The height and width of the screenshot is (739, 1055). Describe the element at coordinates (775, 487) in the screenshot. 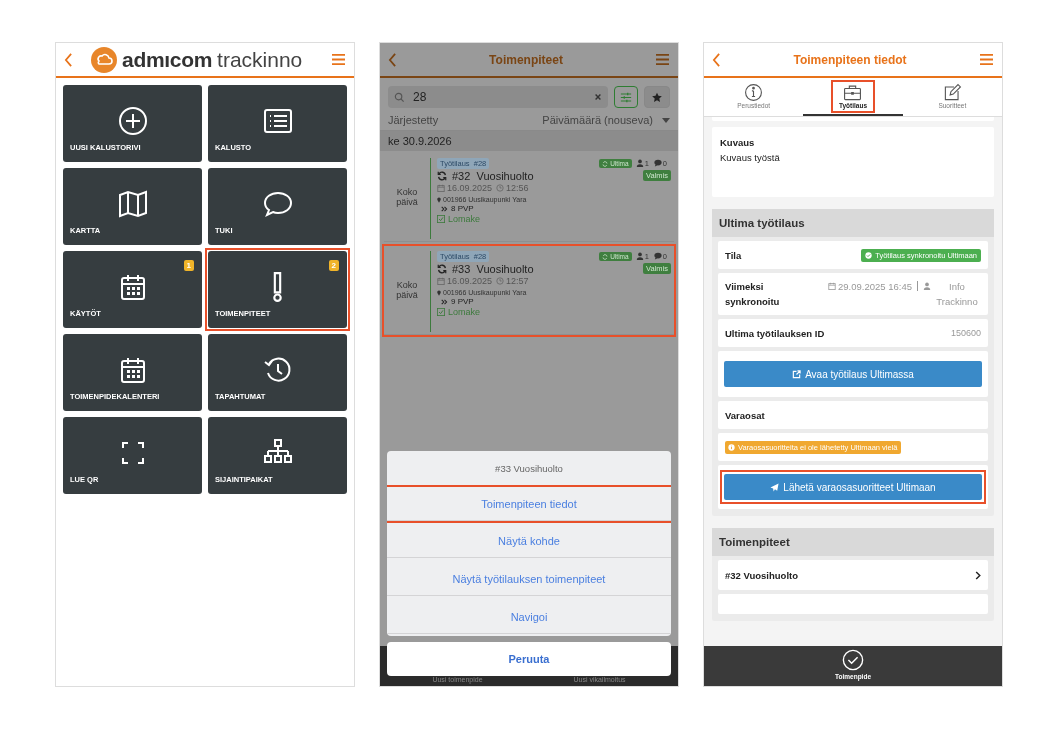

I see `paper-plane-icon` at that location.